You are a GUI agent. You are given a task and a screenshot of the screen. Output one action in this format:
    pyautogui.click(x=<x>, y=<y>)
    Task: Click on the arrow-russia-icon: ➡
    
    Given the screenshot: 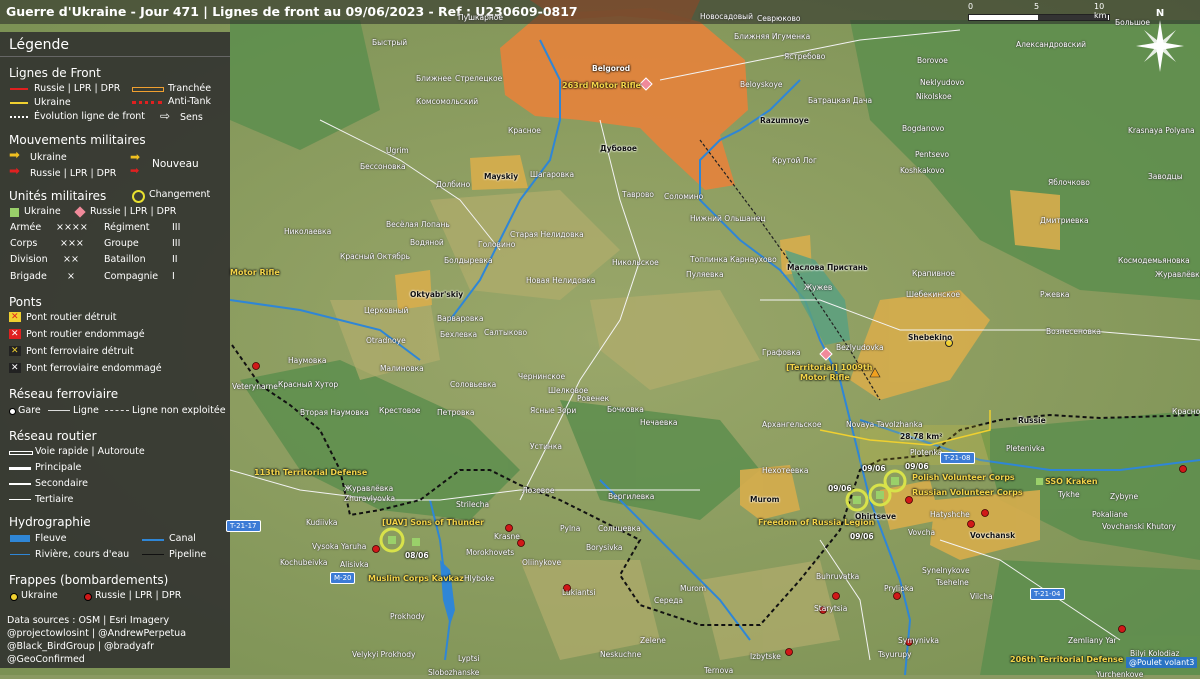 What is the action you would take?
    pyautogui.click(x=14, y=171)
    